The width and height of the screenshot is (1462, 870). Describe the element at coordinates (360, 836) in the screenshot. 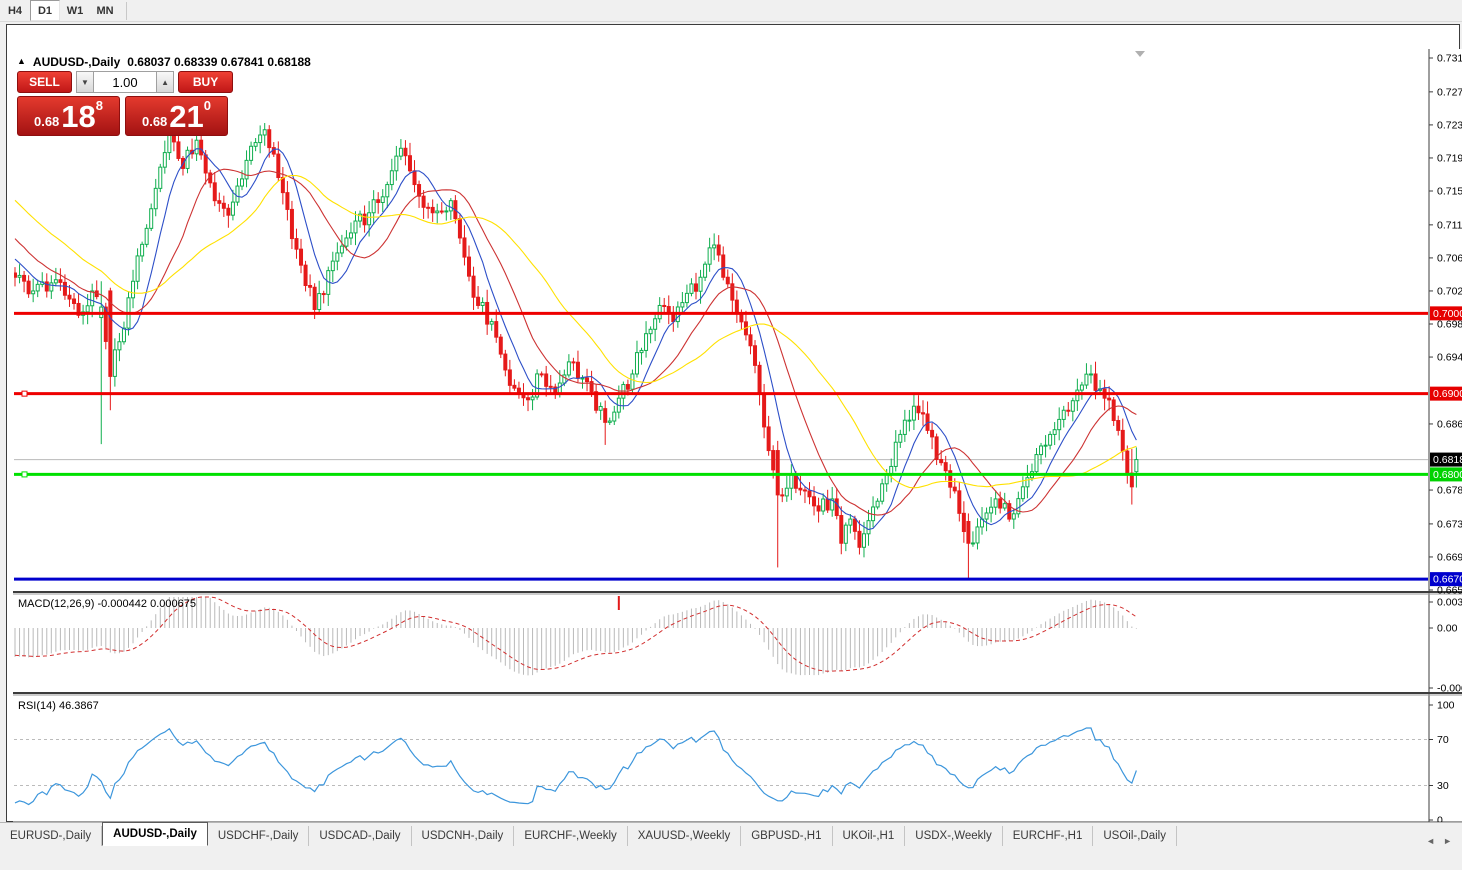

I see `chart-tab-usdcad-daily: USDCAD-,Daily` at that location.